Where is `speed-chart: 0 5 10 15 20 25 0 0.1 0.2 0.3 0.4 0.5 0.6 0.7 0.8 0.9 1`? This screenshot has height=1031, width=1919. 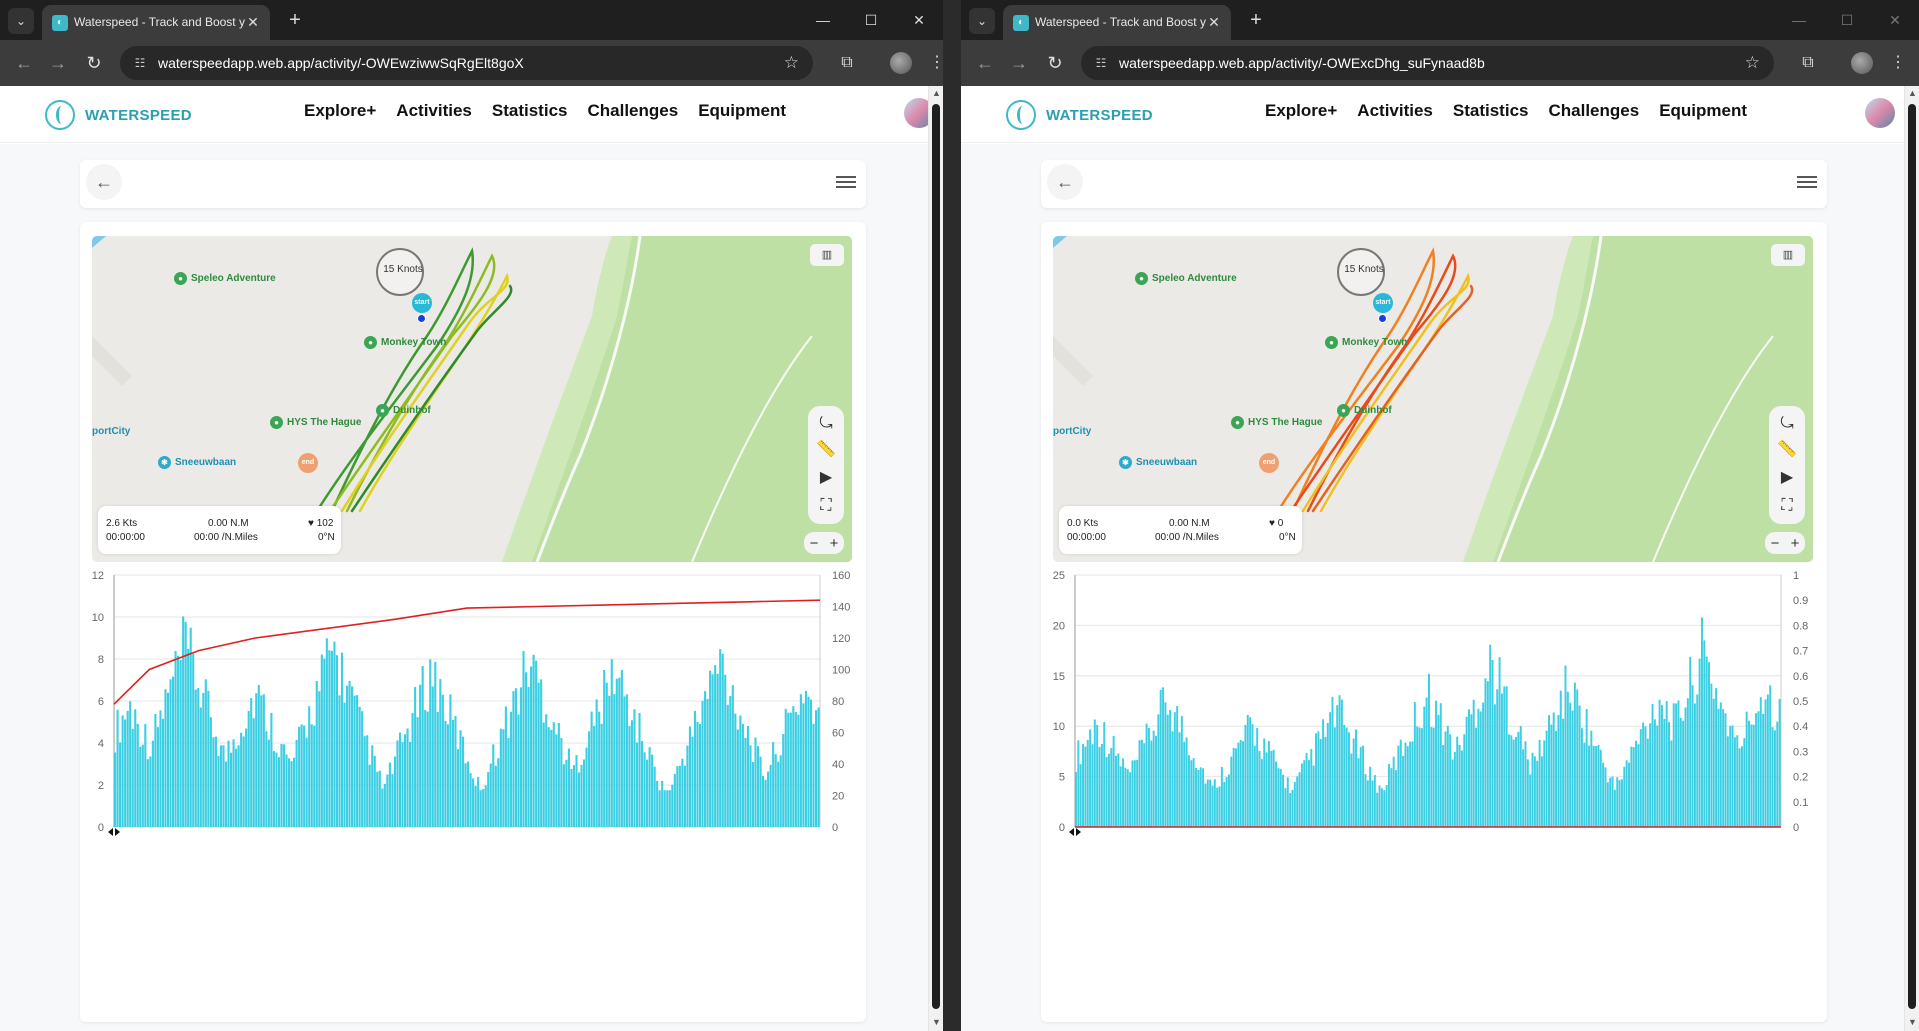 speed-chart: 0 5 10 15 20 25 0 0.1 0.2 0.3 0.4 0.5 0.6 0.7 0.8 0.9 1 is located at coordinates (1434, 732).